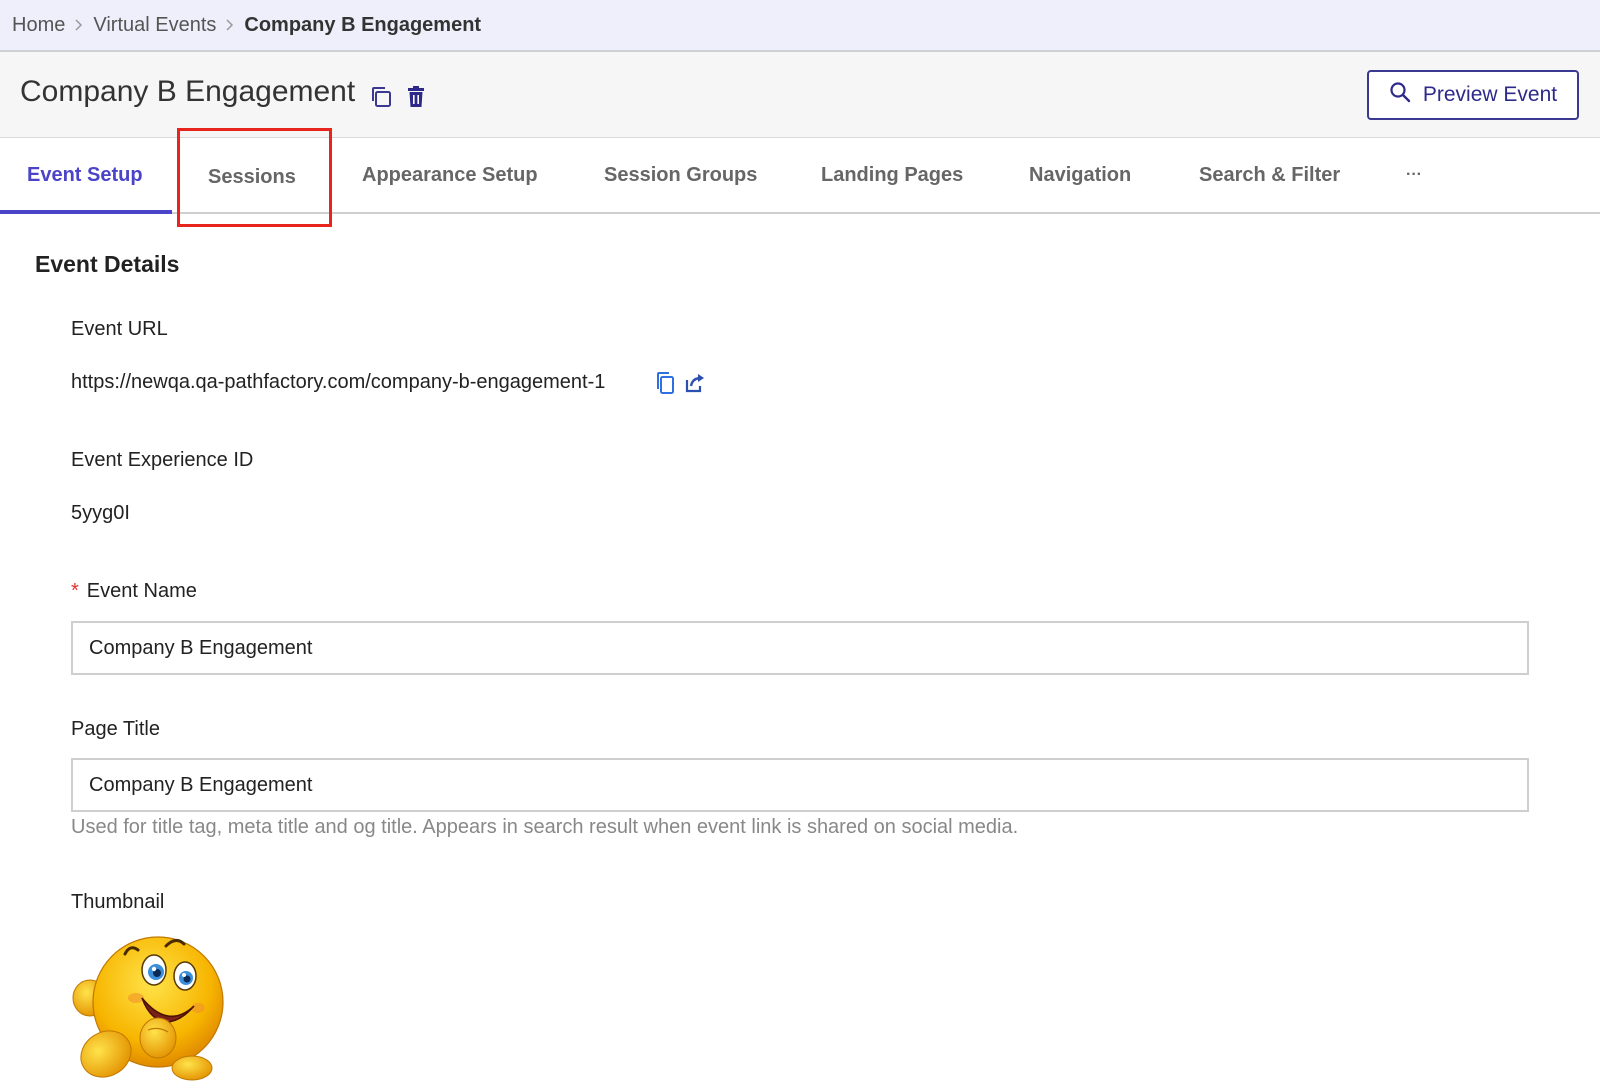  Describe the element at coordinates (1490, 94) in the screenshot. I see `preview-event-label: Preview Event` at that location.